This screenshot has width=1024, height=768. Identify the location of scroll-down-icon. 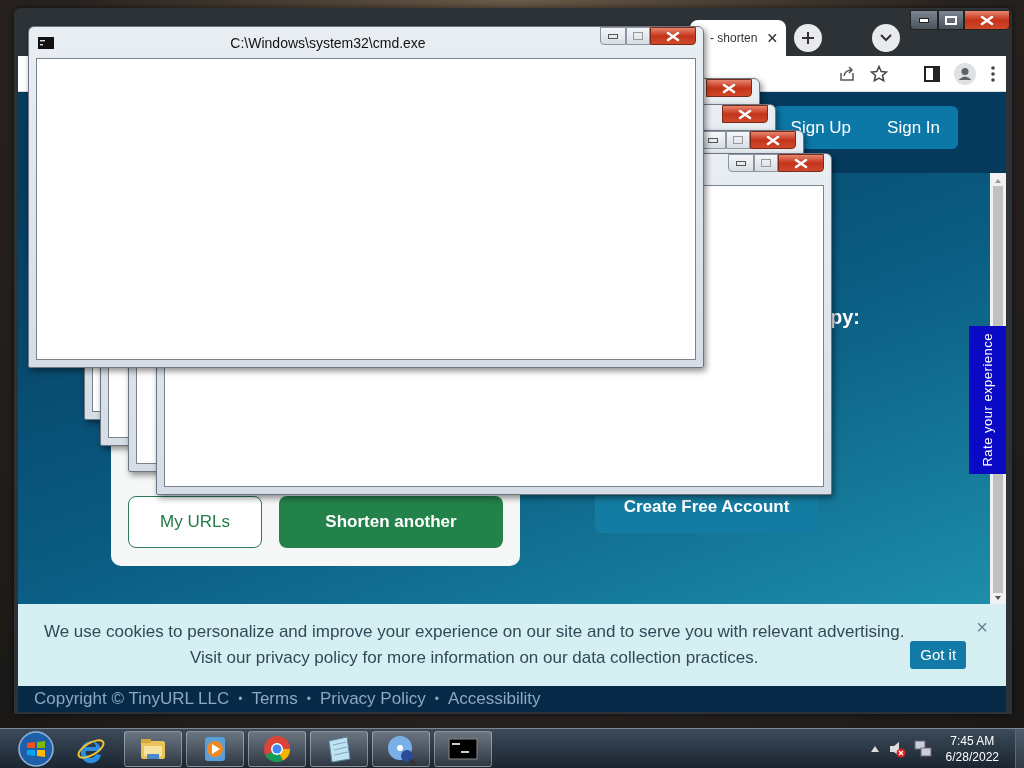
(998, 598).